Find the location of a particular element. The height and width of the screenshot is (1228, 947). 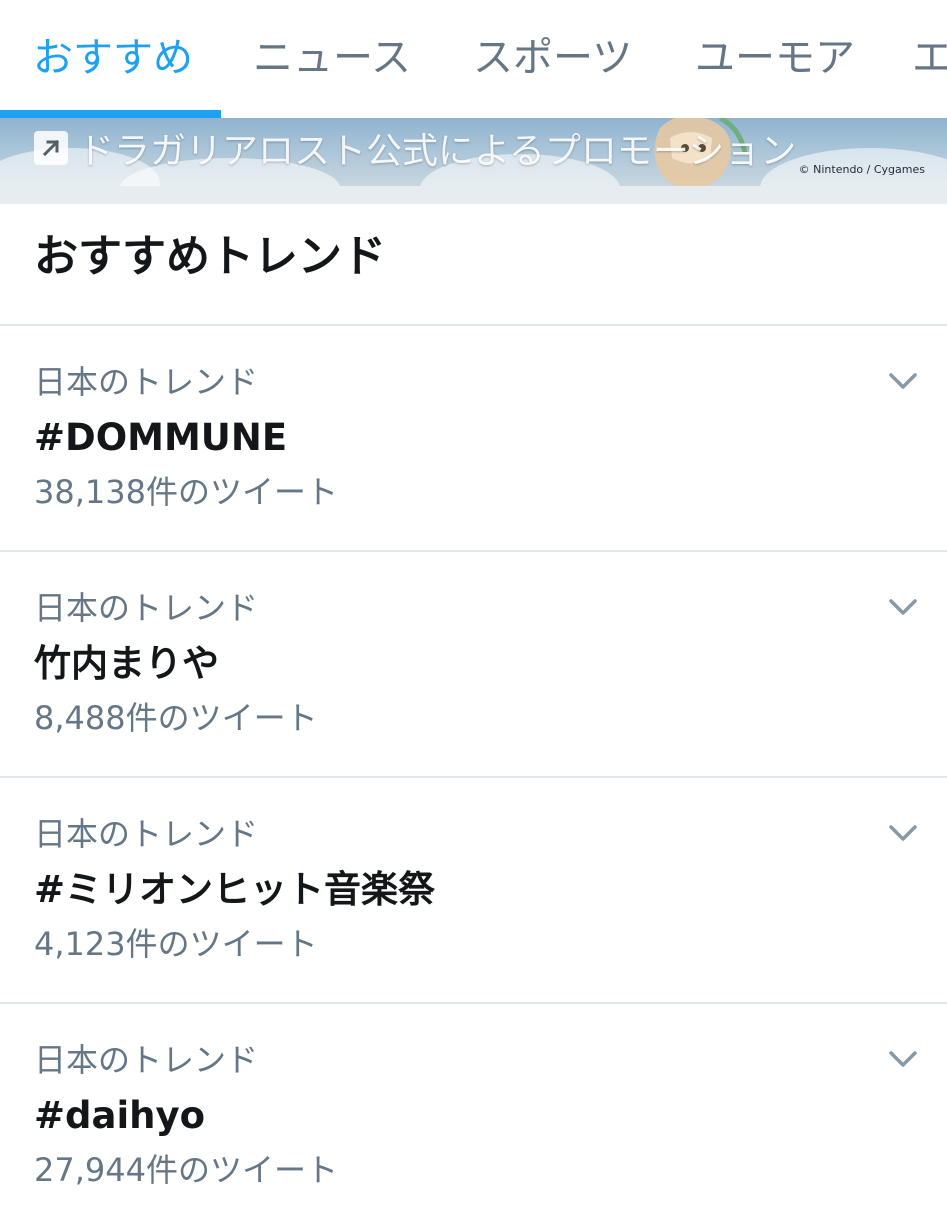

trend-name: 竹内まりや is located at coordinates (126, 664).